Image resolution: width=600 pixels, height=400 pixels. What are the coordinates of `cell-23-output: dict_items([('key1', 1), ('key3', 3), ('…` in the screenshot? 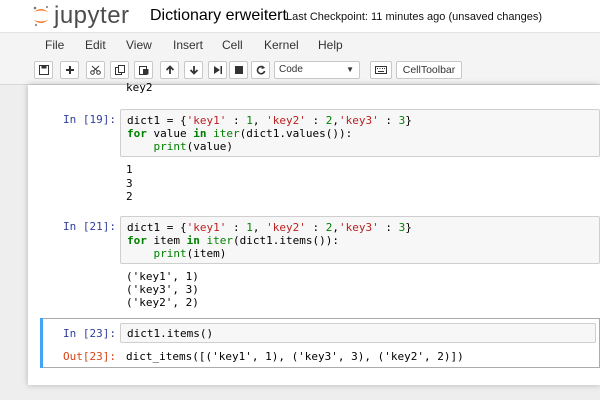 It's located at (295, 356).